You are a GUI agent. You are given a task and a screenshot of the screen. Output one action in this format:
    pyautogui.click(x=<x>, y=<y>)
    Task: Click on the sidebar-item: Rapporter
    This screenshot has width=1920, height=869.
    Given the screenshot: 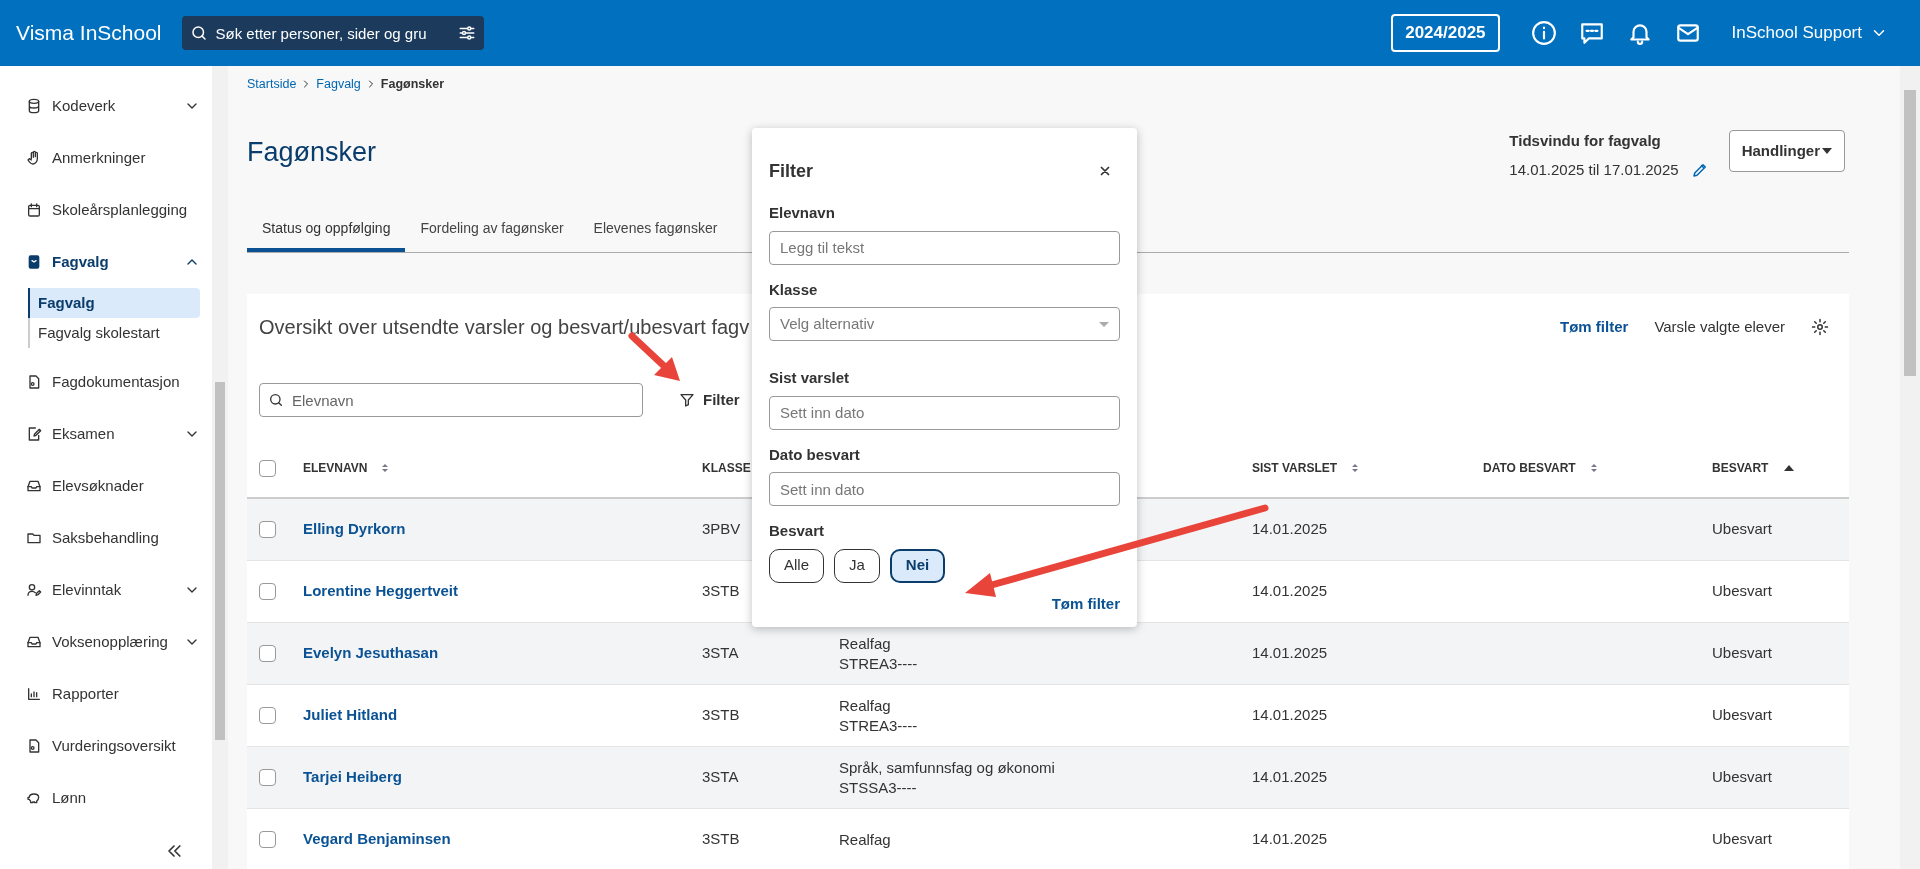 What is the action you would take?
    pyautogui.click(x=106, y=694)
    